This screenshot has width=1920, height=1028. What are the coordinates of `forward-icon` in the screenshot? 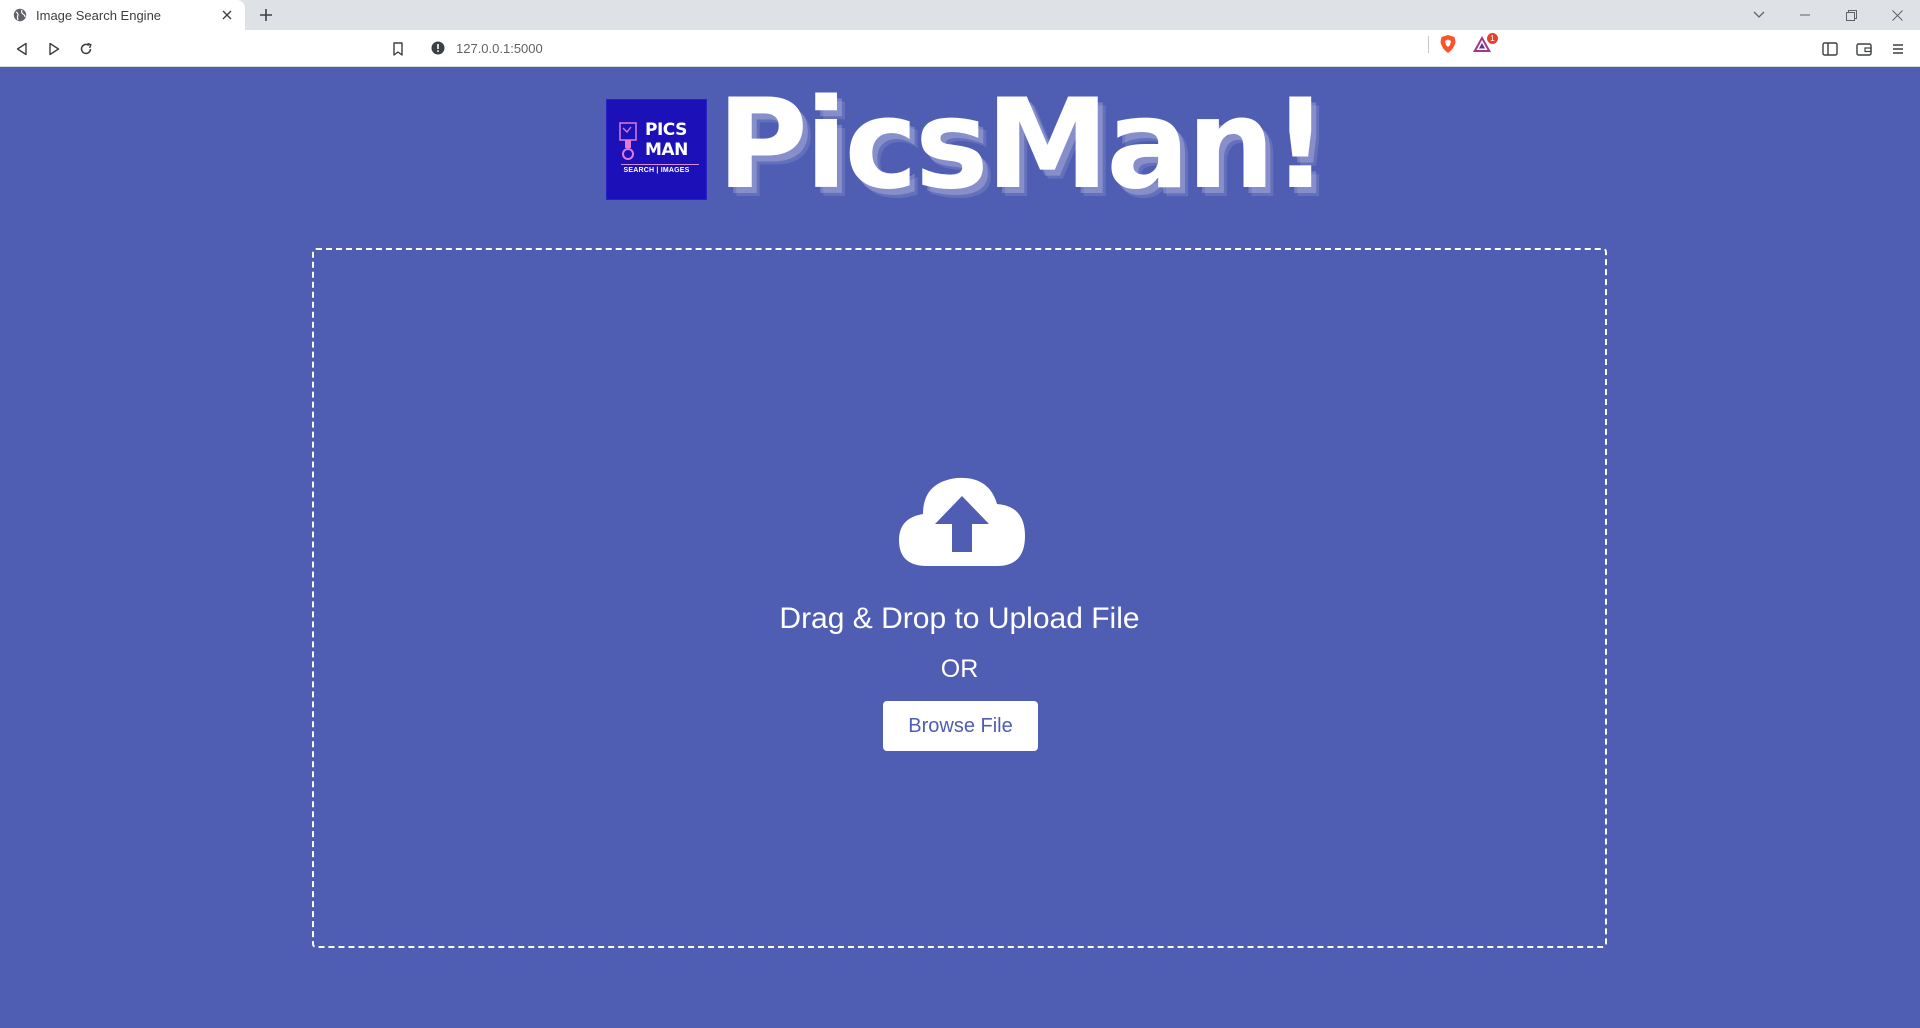 It's located at (54, 49).